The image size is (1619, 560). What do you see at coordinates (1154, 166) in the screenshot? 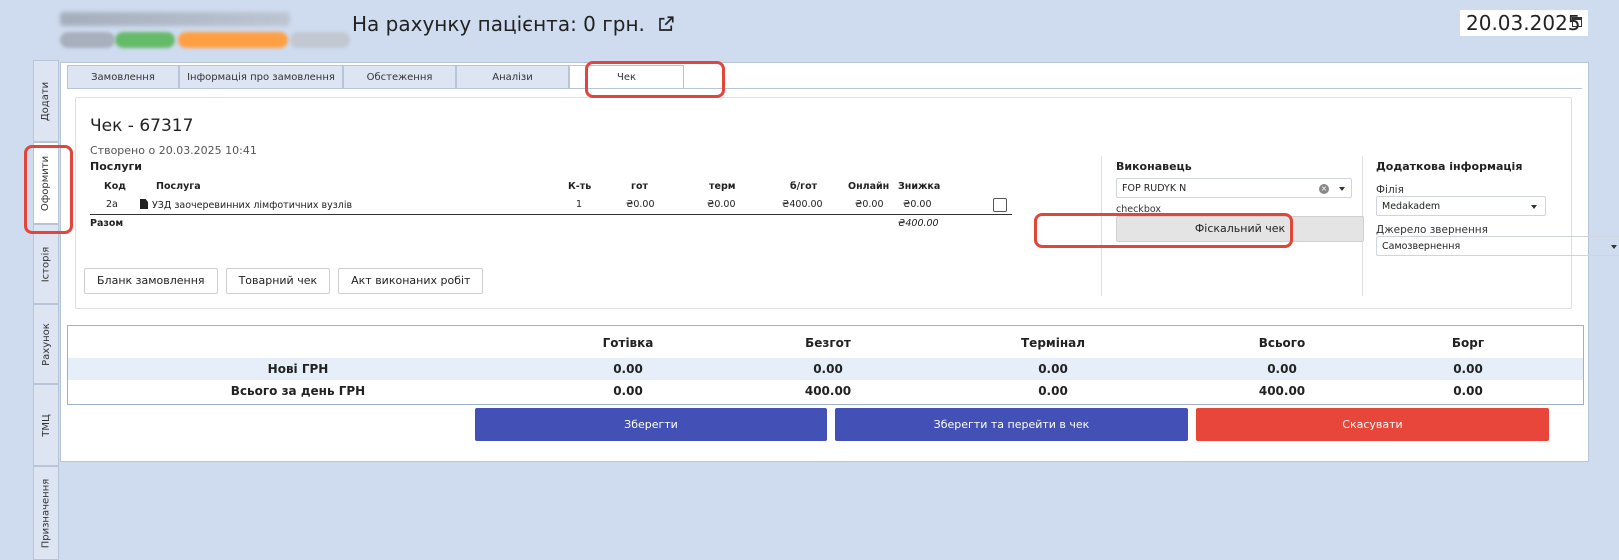
I see `executor-title: Виконавець` at bounding box center [1154, 166].